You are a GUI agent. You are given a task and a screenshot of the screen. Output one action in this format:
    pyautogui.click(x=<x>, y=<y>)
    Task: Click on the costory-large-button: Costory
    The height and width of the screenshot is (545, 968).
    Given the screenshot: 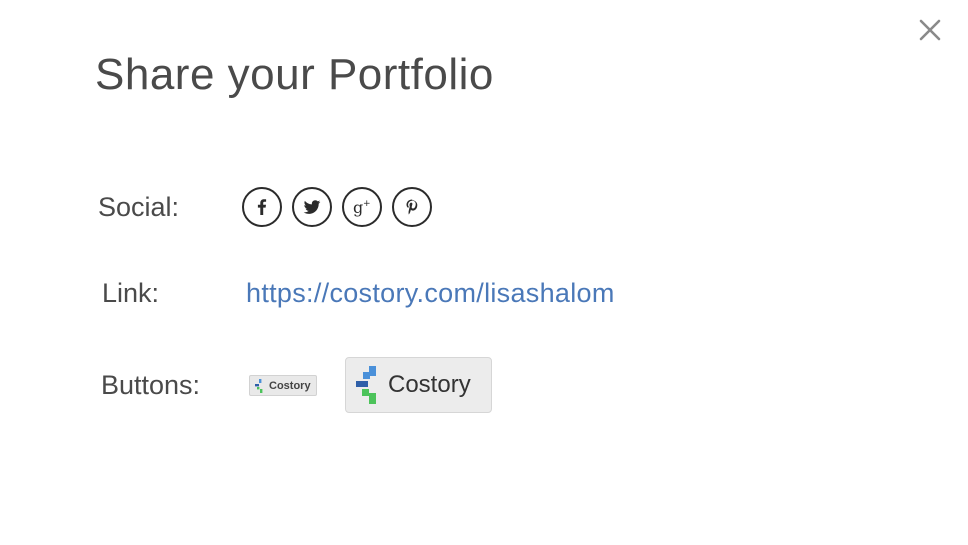 What is the action you would take?
    pyautogui.click(x=418, y=385)
    